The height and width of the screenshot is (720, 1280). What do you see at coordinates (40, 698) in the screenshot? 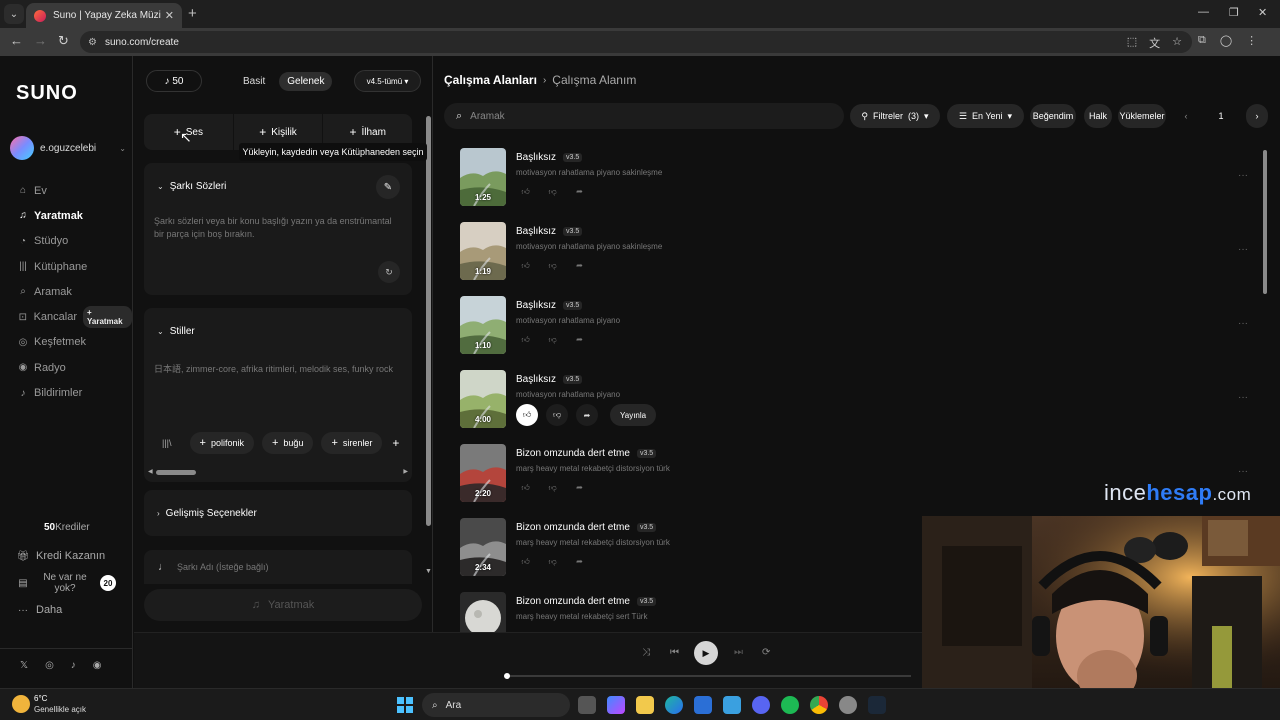
I see `weather-temperature: 6°C` at bounding box center [40, 698].